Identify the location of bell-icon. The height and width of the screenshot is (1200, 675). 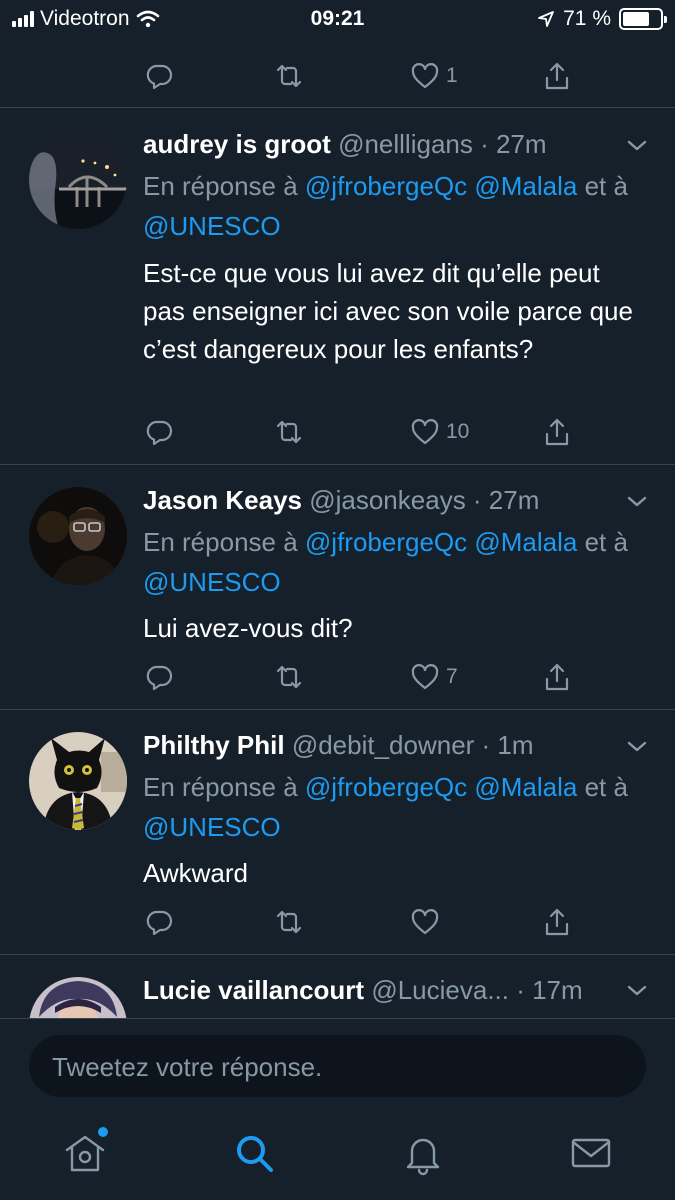
(423, 1157).